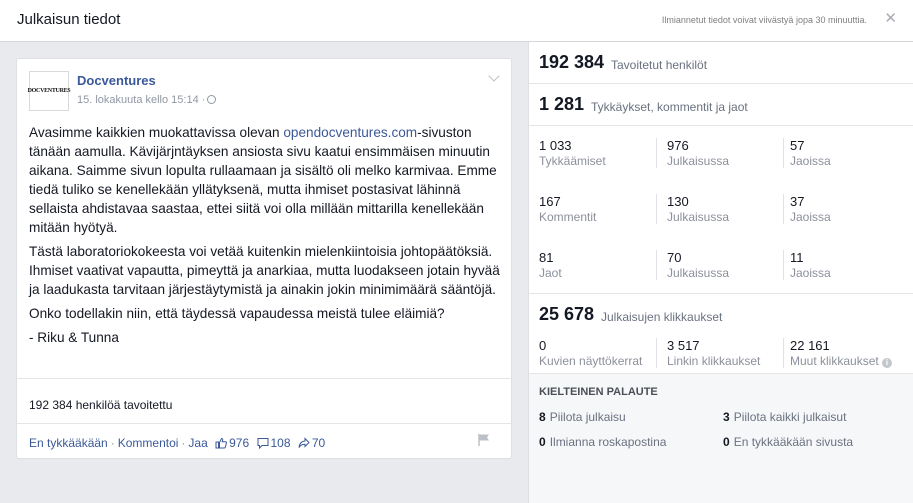  I want to click on comment-link: Kommentoi, so click(148, 443).